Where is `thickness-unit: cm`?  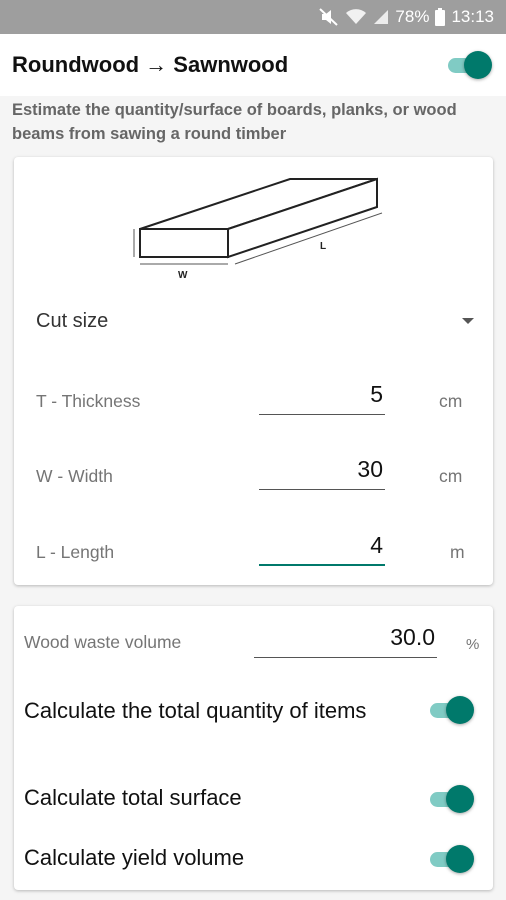
thickness-unit: cm is located at coordinates (451, 401).